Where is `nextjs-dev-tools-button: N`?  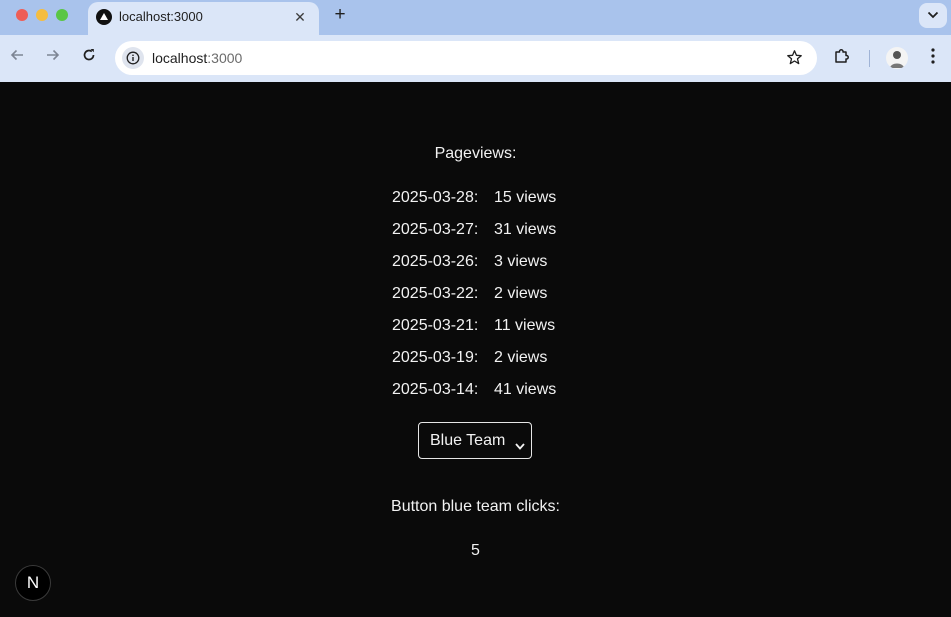 nextjs-dev-tools-button: N is located at coordinates (33, 583).